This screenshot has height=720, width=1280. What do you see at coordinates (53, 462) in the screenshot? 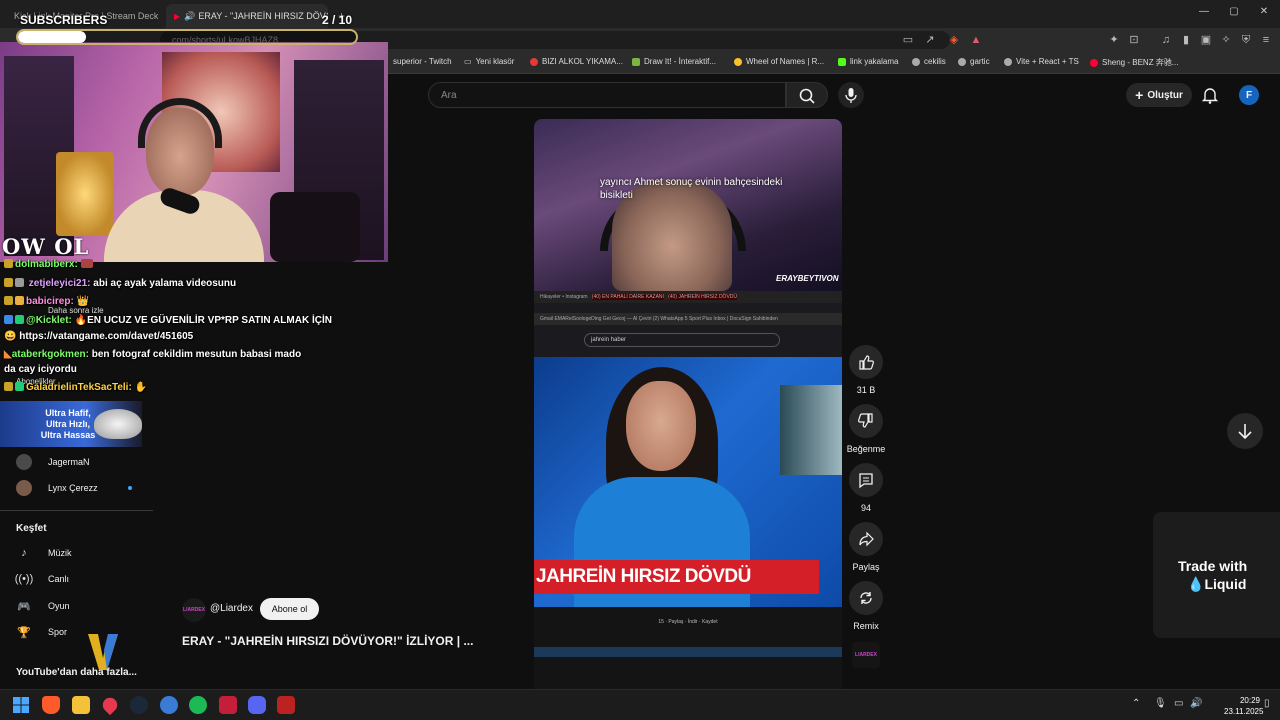
I see `sidebar-sub-jagerman: JagermaN` at bounding box center [53, 462].